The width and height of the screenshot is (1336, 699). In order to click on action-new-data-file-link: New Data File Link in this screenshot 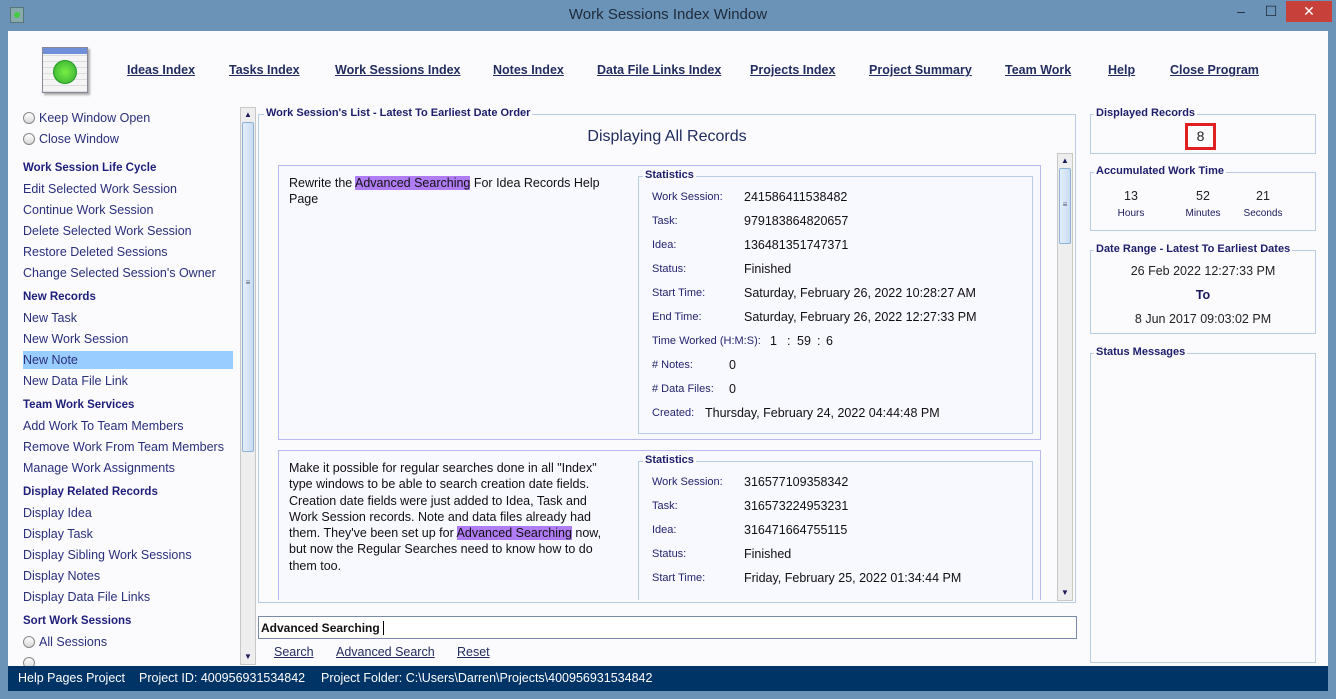, I will do `click(128, 381)`.